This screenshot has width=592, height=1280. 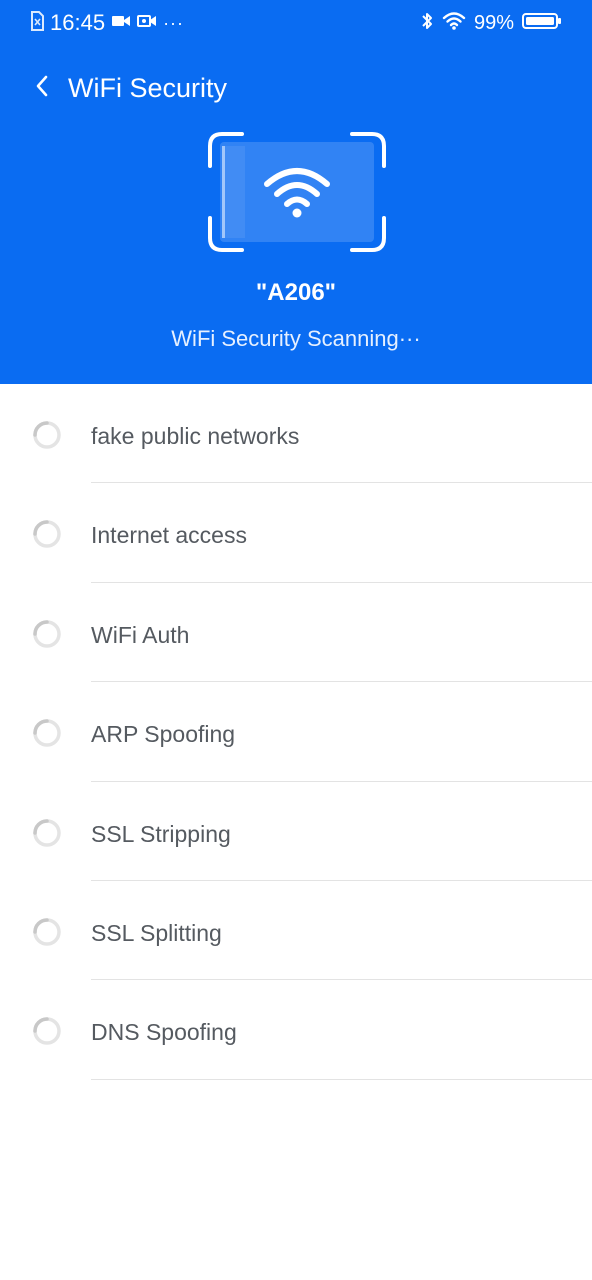 I want to click on battery-icon, so click(x=542, y=23).